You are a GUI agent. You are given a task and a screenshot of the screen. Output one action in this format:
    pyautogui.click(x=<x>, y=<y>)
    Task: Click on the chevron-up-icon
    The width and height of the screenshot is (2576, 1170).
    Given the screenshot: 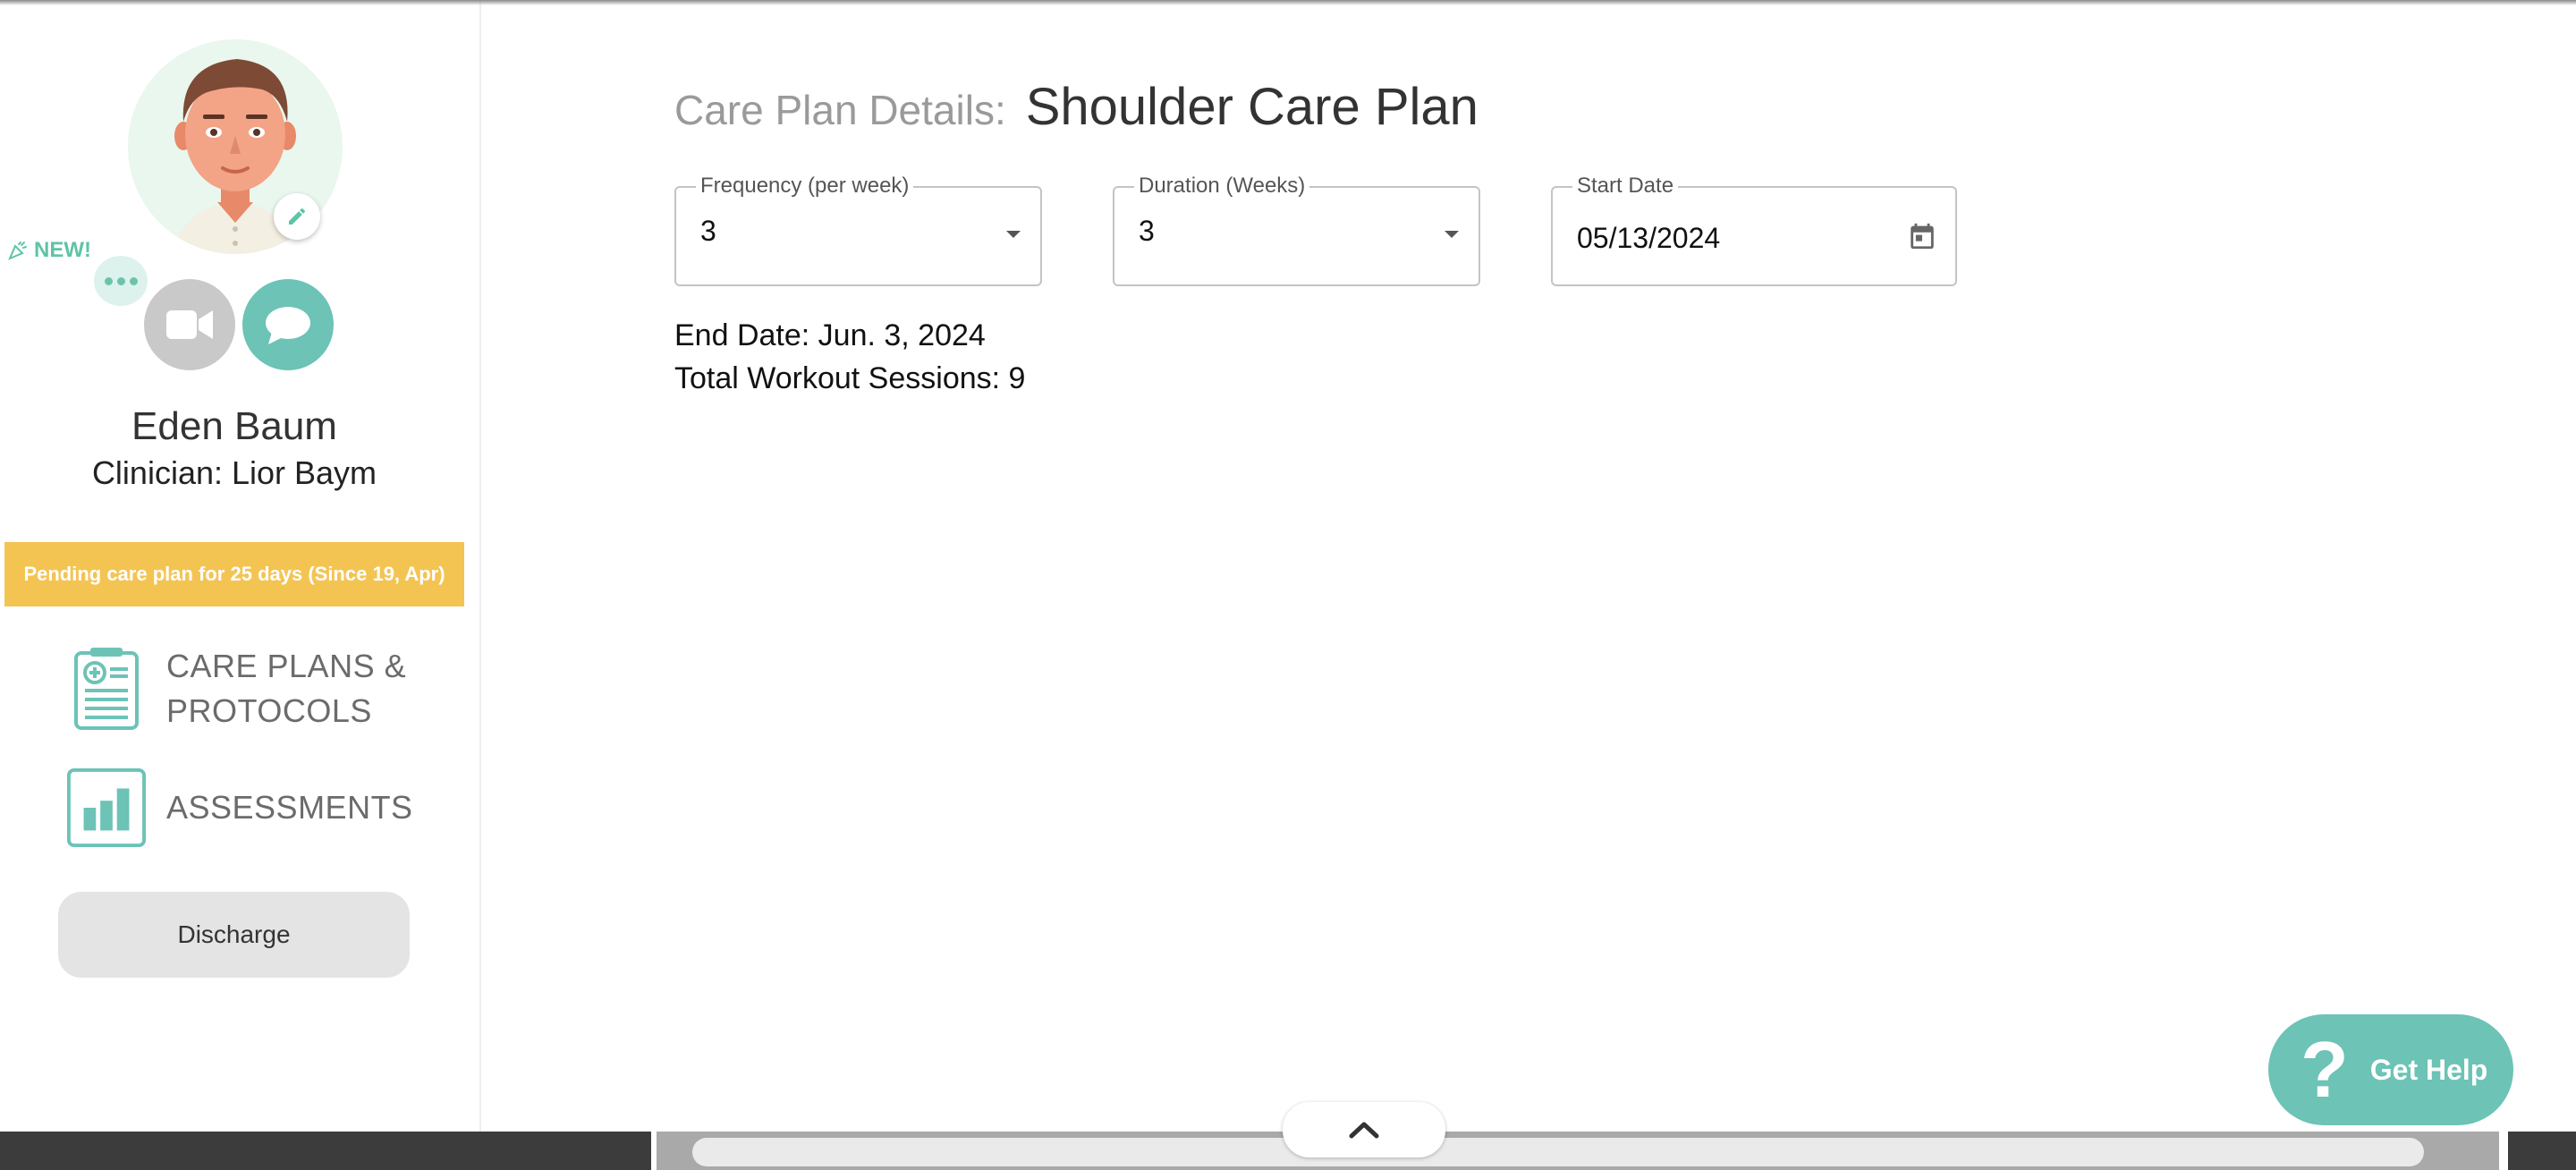 What is the action you would take?
    pyautogui.click(x=1364, y=1130)
    